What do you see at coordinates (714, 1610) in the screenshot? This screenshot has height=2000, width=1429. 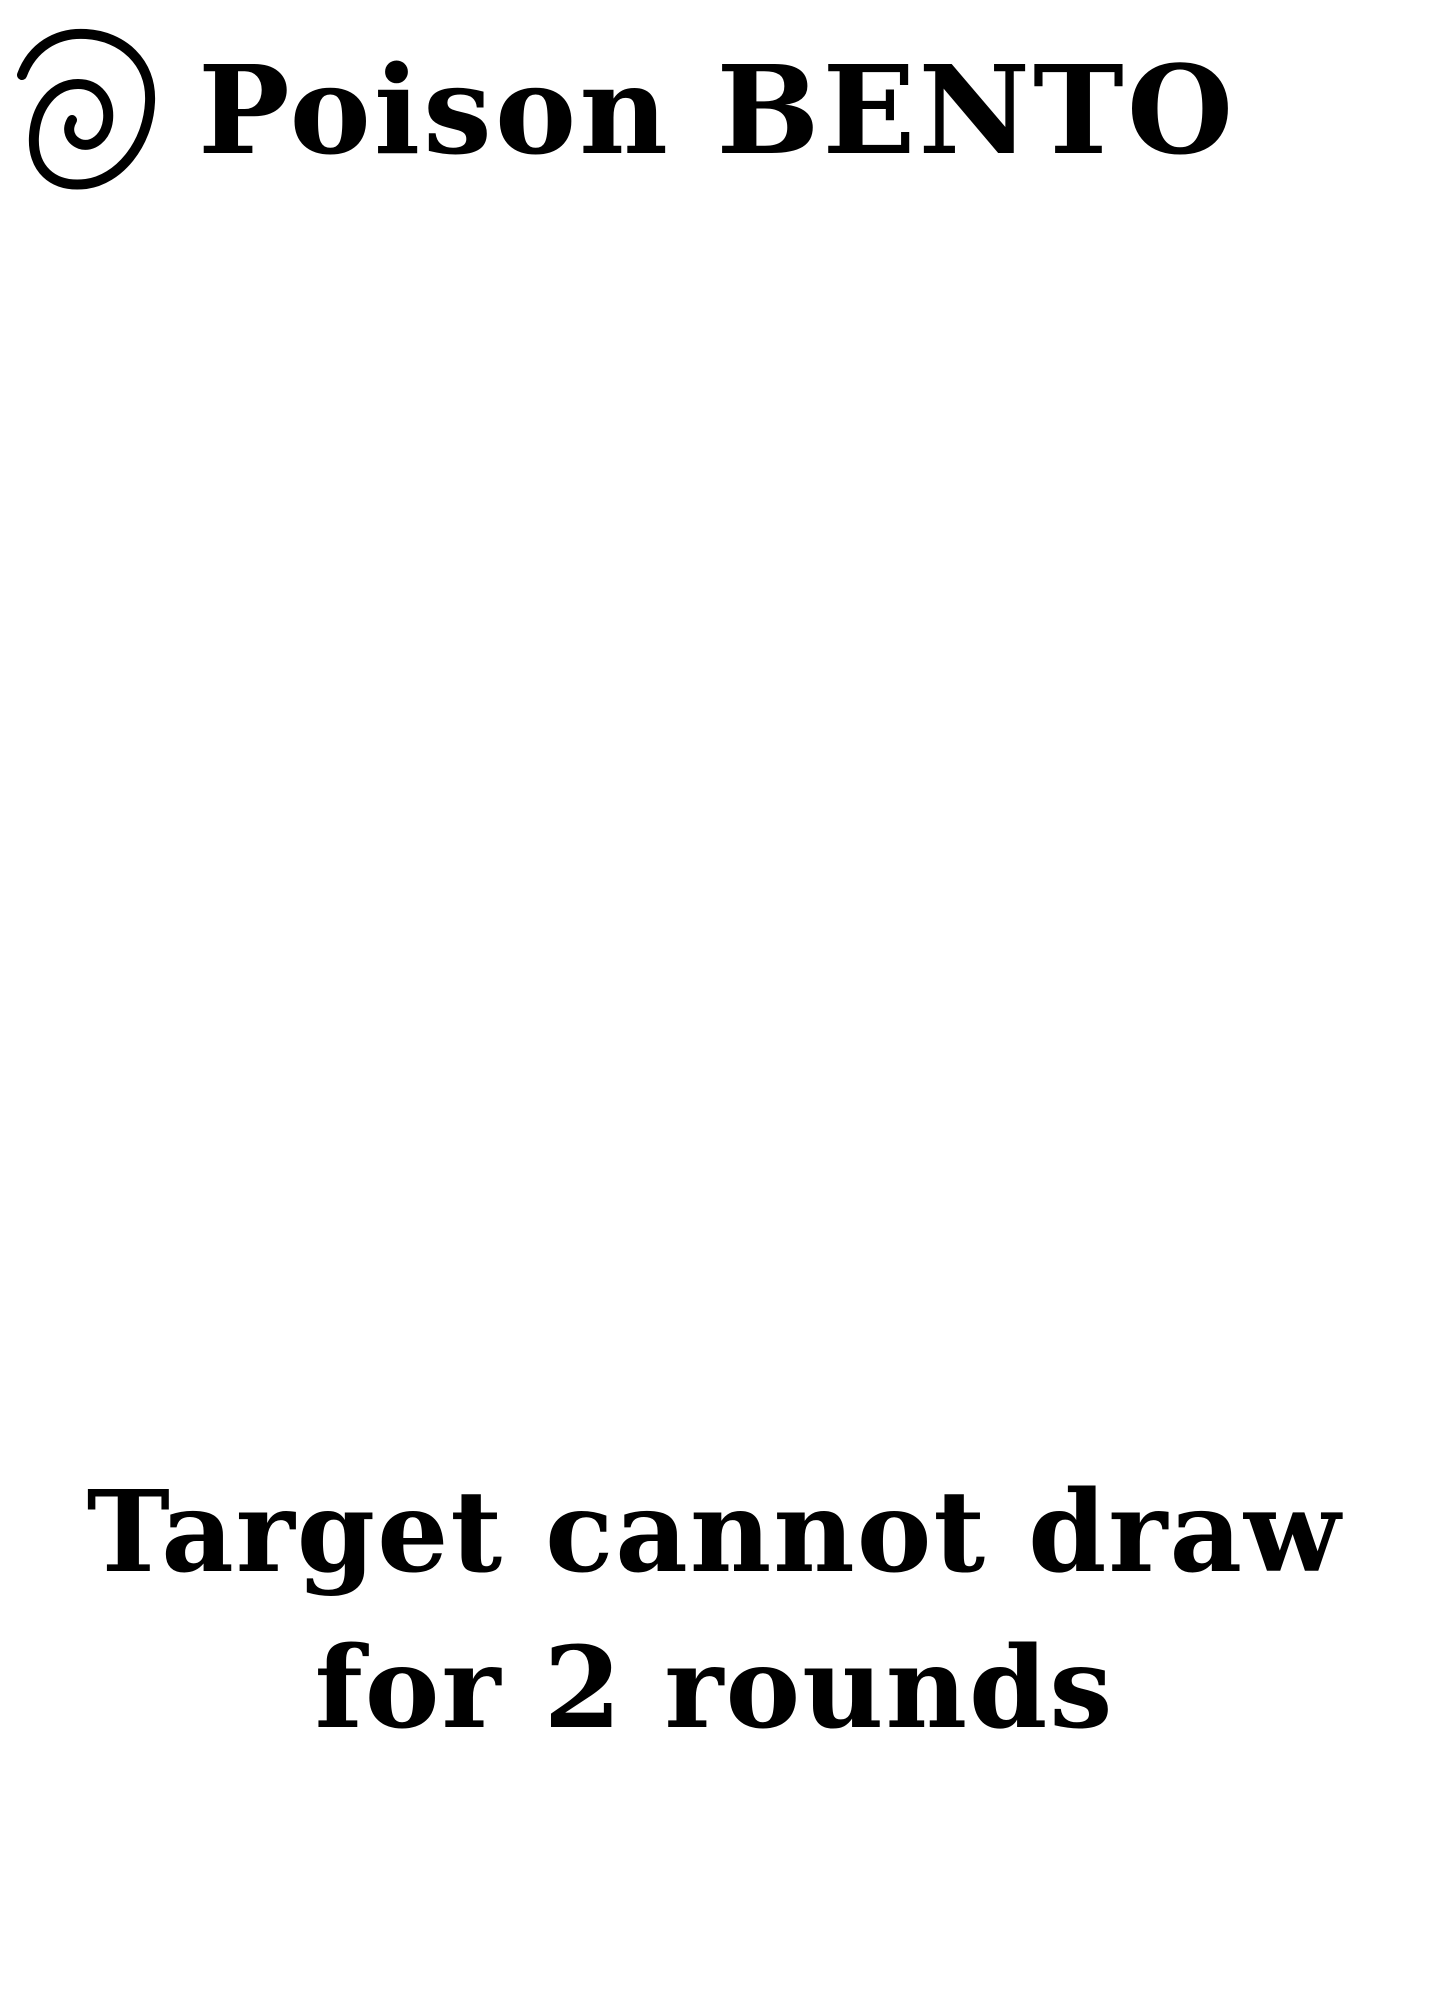 I see `card-effect-text: Target cannot draw for 2 rounds` at bounding box center [714, 1610].